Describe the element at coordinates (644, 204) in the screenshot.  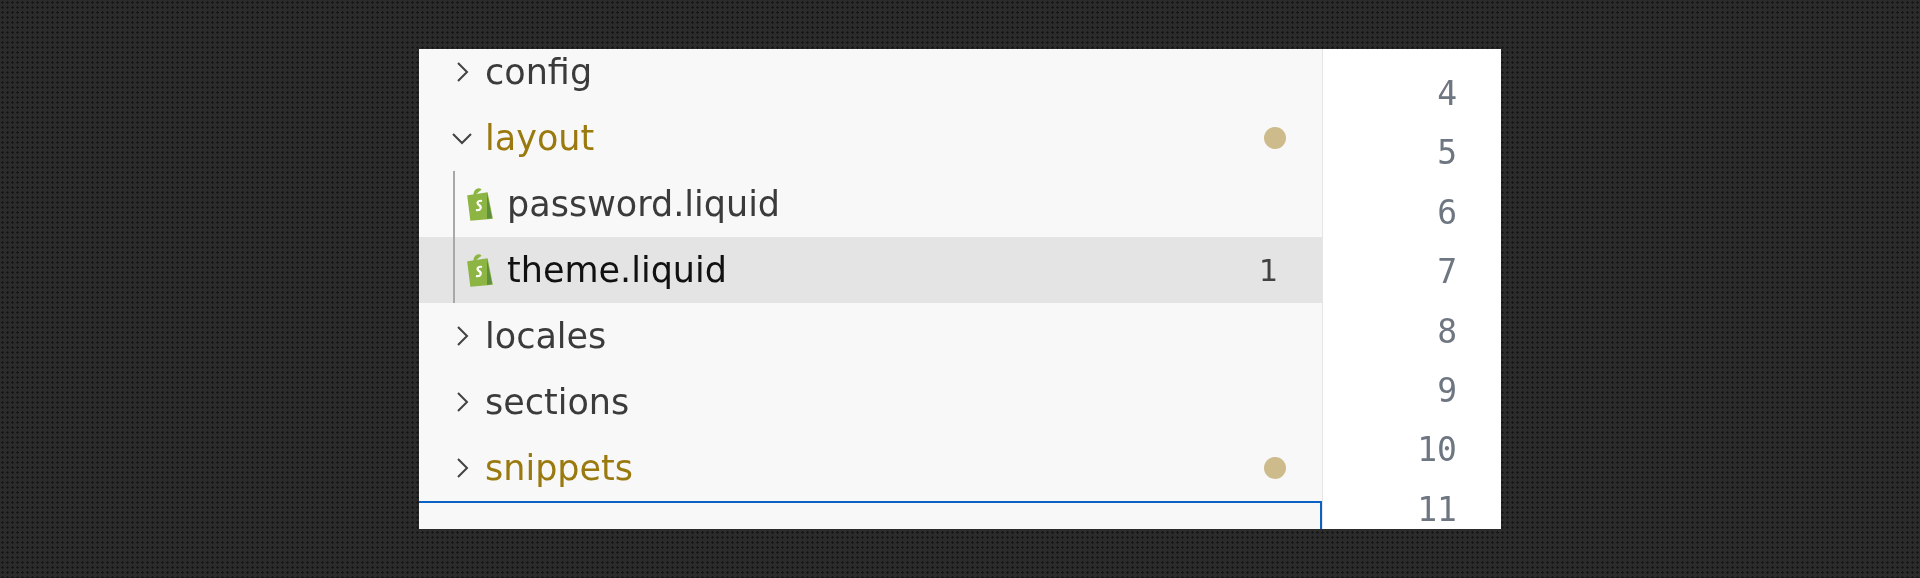
I see `file-name: password.liquid` at that location.